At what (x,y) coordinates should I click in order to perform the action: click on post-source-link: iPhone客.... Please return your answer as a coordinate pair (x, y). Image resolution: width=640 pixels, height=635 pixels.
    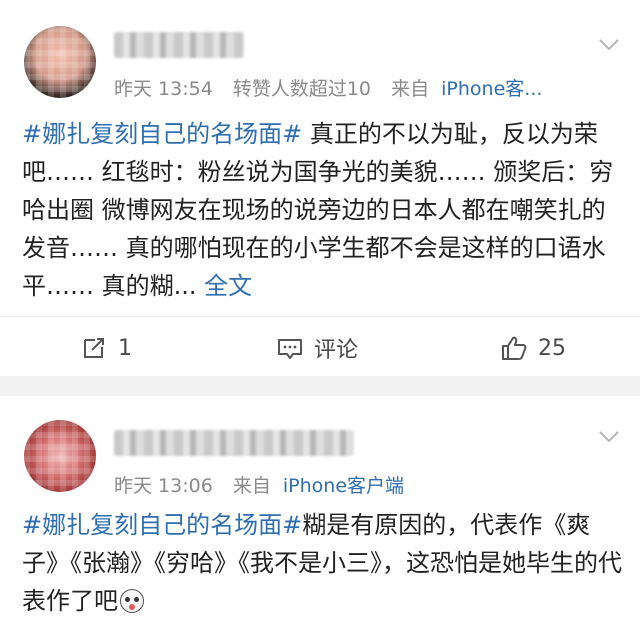
    Looking at the image, I should click on (491, 89).